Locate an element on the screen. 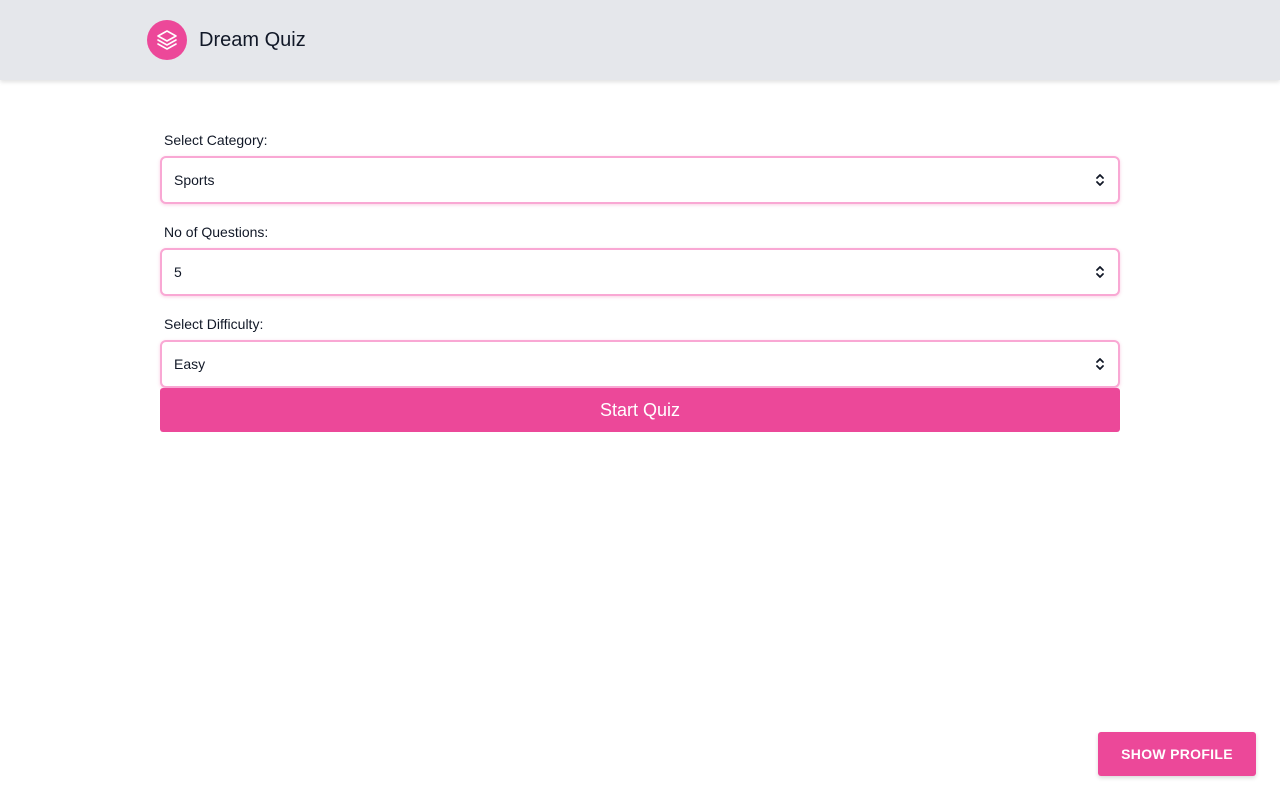 This screenshot has width=1280, height=800. start-quiz-button: Start Quiz is located at coordinates (640, 410).